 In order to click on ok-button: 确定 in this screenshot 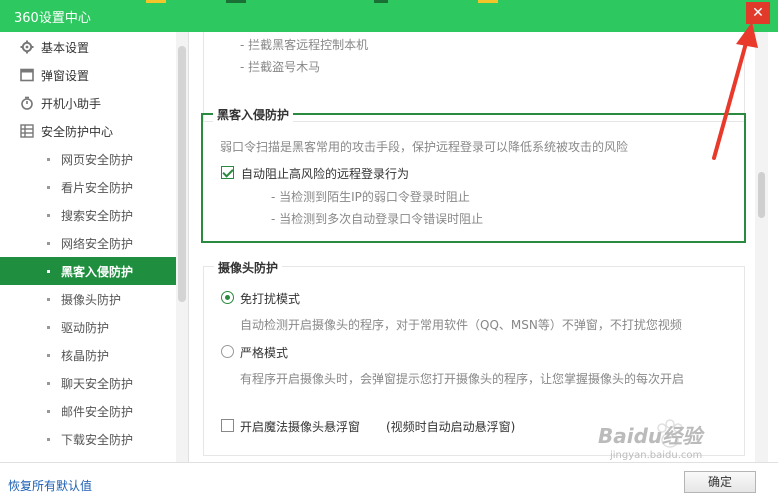, I will do `click(720, 482)`.